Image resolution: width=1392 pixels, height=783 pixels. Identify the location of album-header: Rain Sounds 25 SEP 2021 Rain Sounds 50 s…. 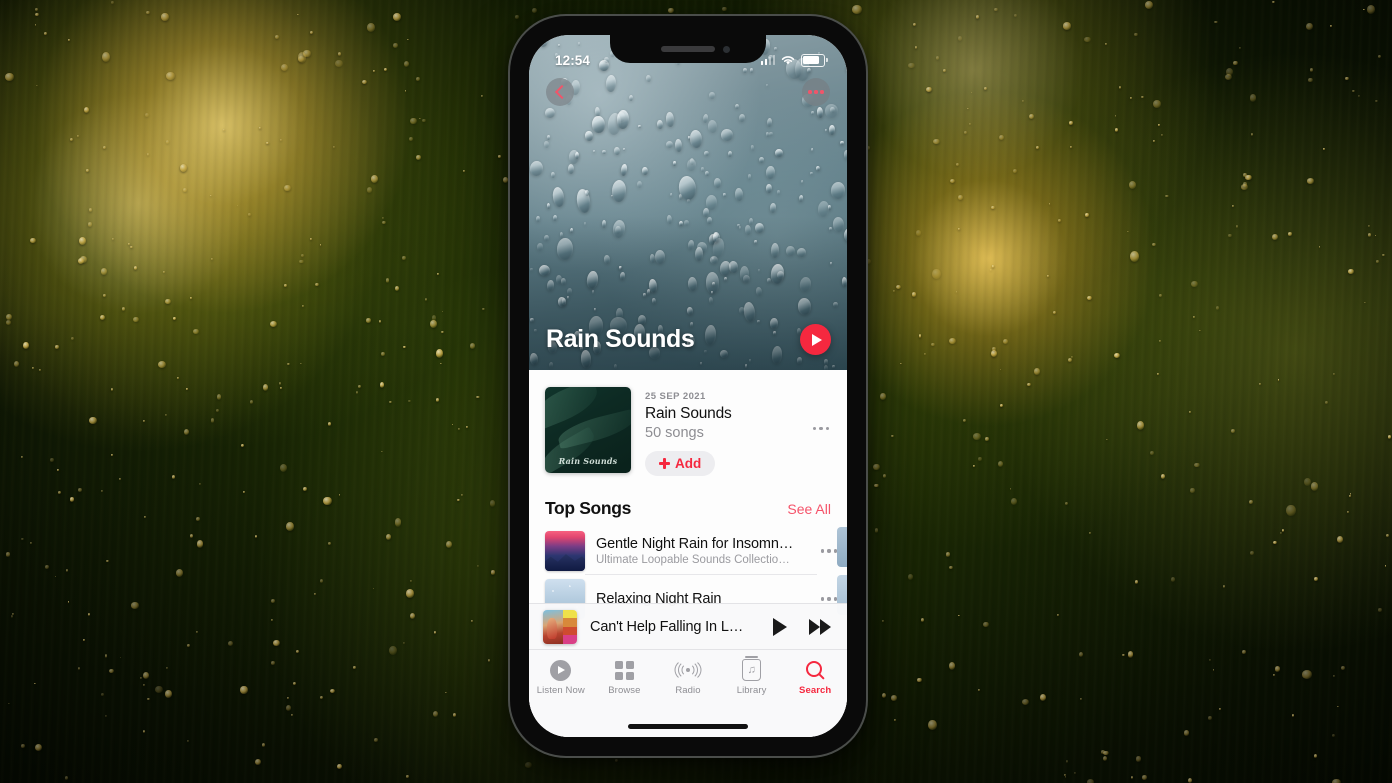
(688, 423).